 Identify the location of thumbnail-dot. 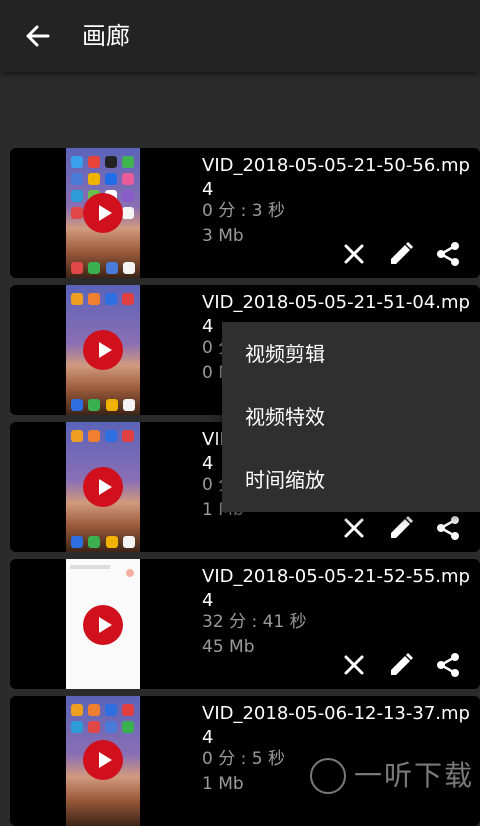
(130, 573).